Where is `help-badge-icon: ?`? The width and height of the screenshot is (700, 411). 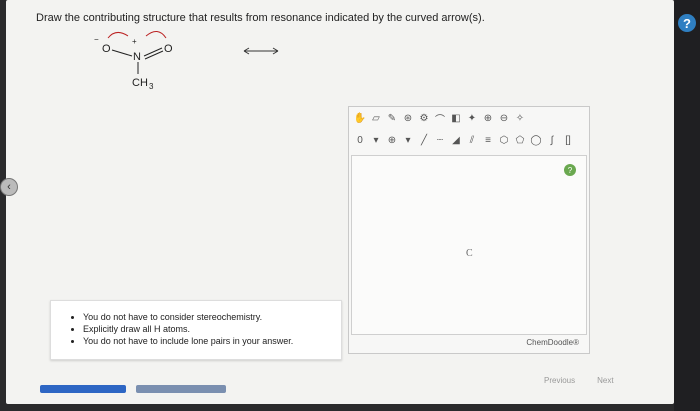 help-badge-icon: ? is located at coordinates (570, 170).